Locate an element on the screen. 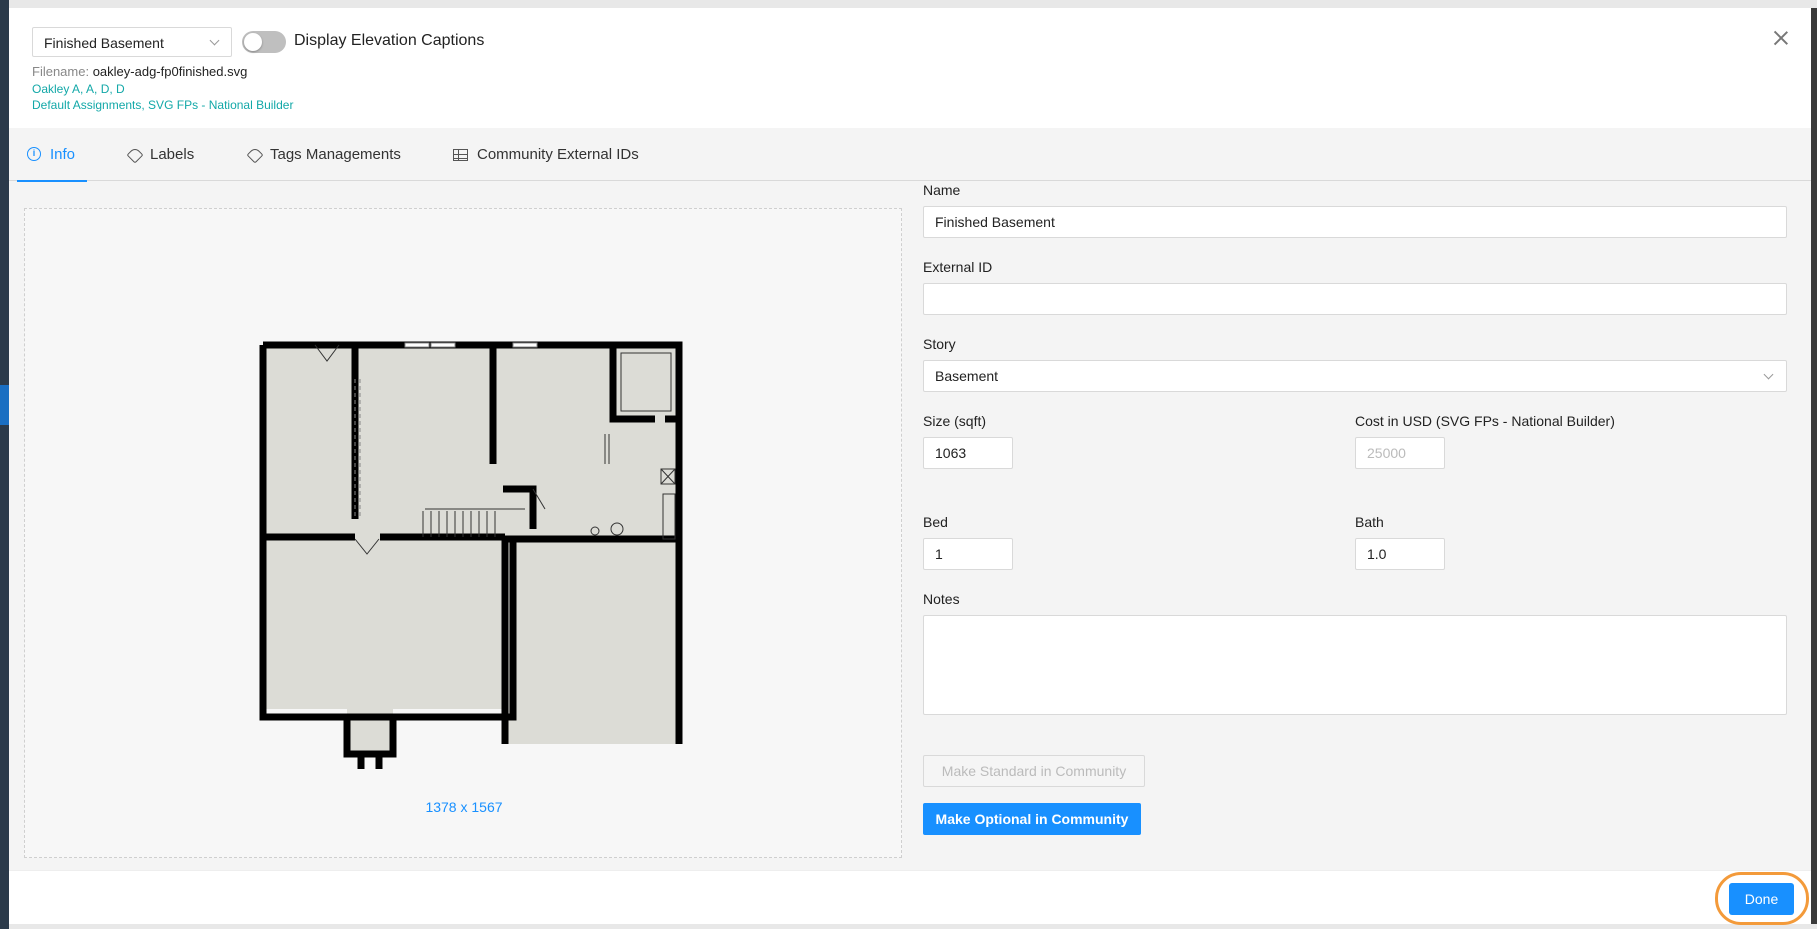 The width and height of the screenshot is (1817, 929). filename-label: Filename: is located at coordinates (61, 71).